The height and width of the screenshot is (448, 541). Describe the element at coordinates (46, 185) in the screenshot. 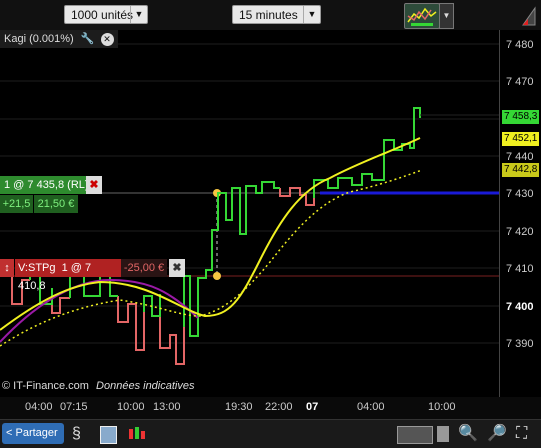

I see `buy-order-label: 1 @ 7 435,8 (RL)` at that location.